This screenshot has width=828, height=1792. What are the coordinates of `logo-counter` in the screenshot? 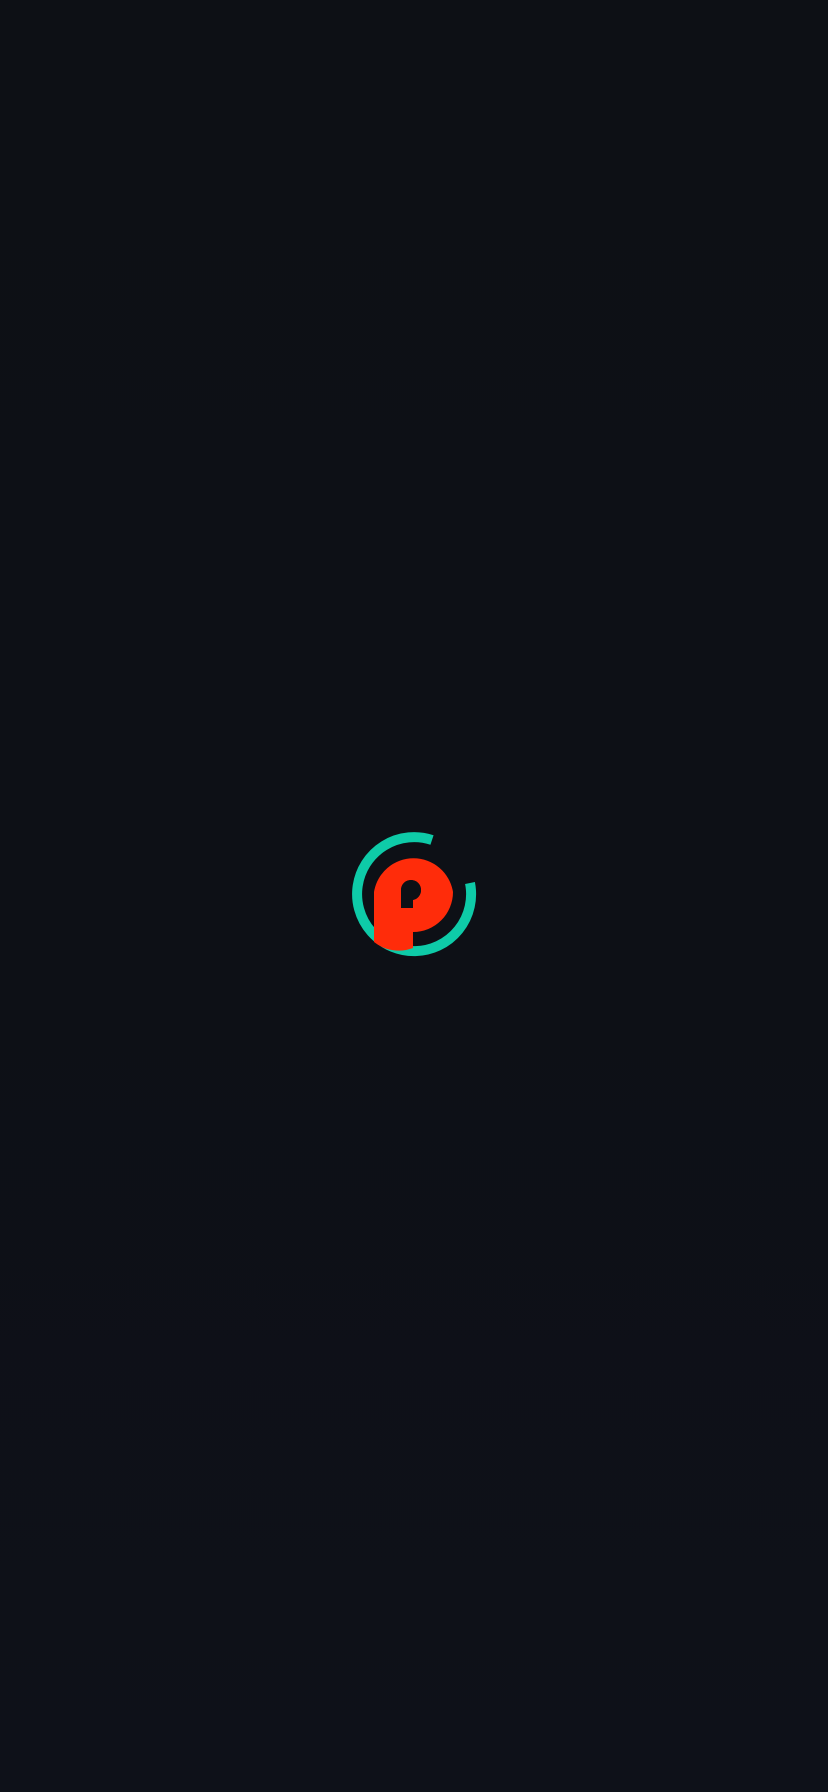 It's located at (411, 890).